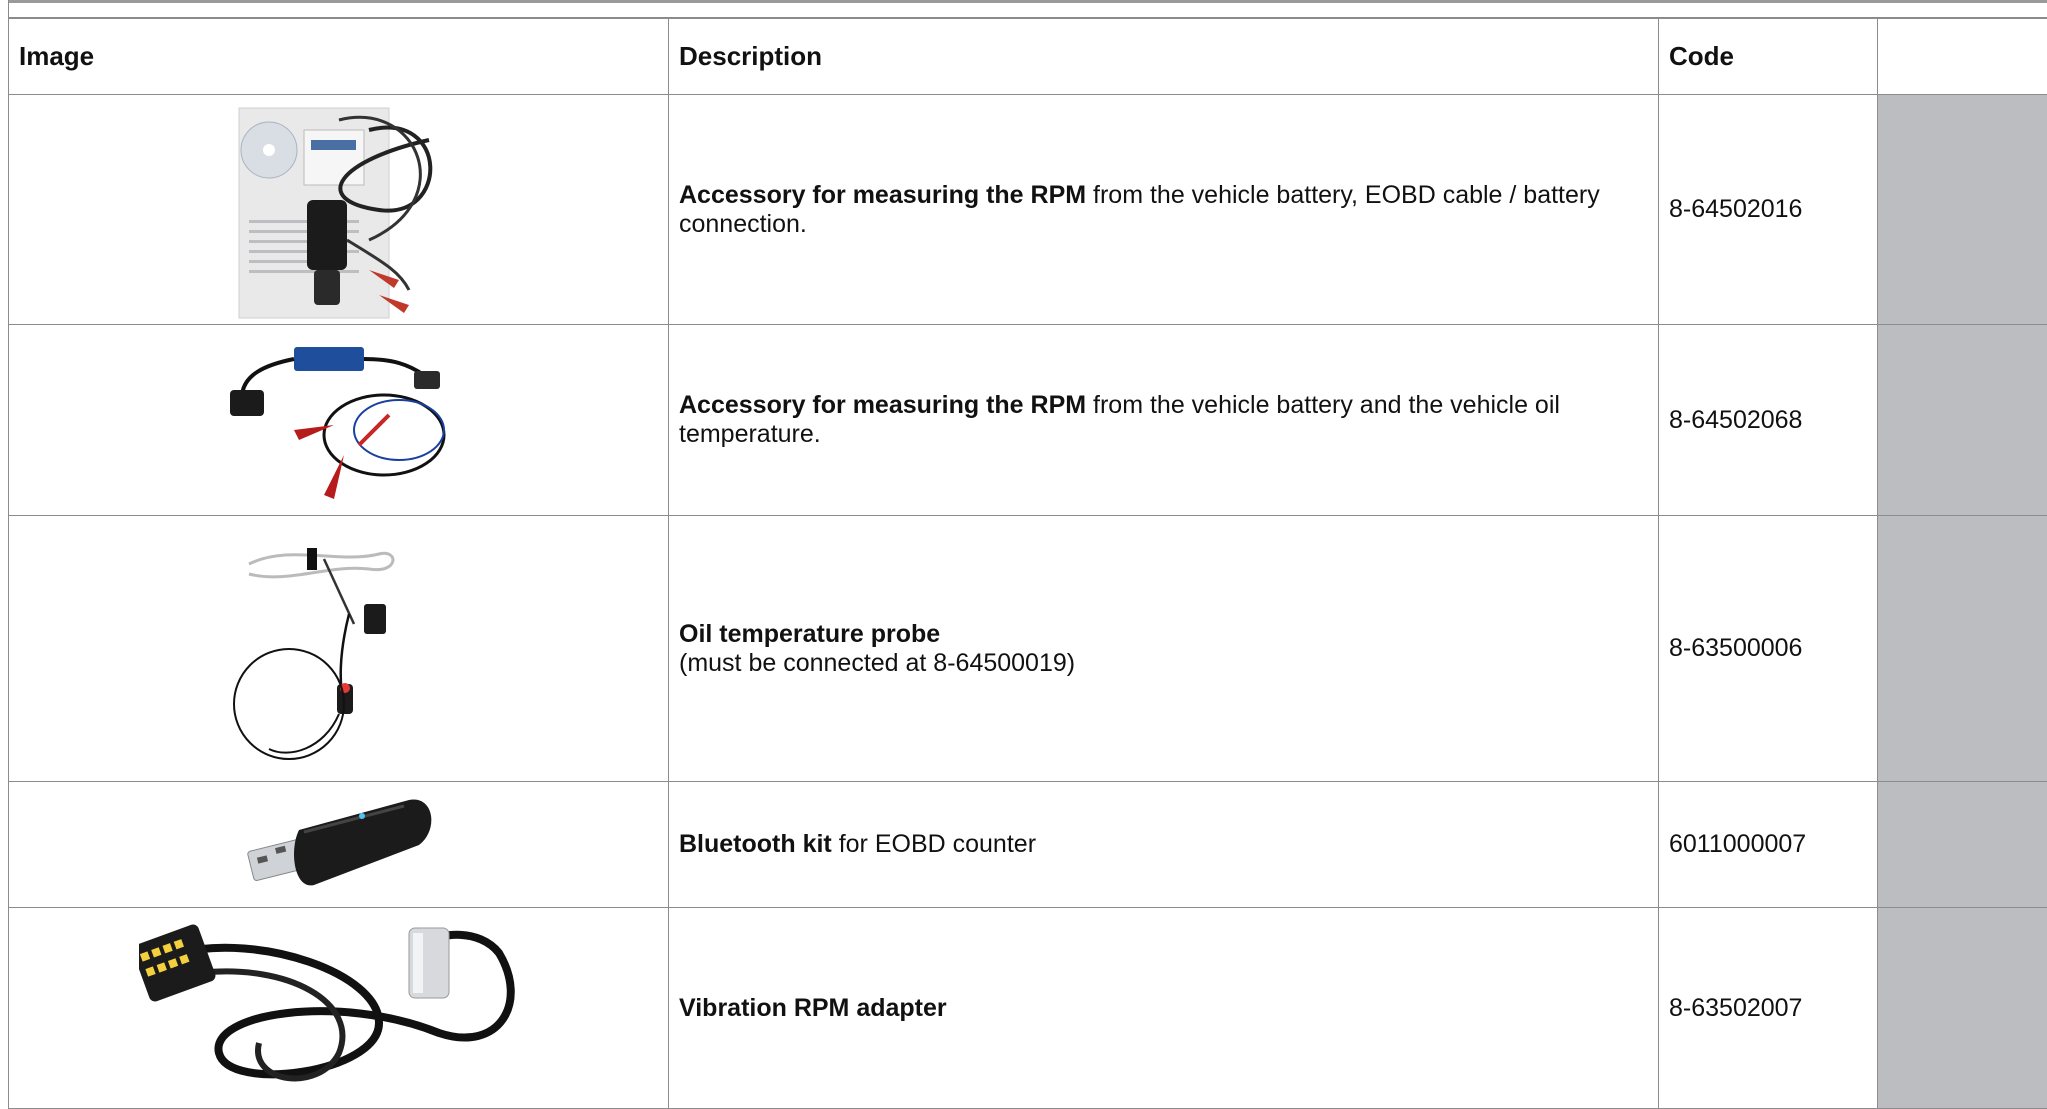  What do you see at coordinates (1962, 57) in the screenshot?
I see `header-extra` at bounding box center [1962, 57].